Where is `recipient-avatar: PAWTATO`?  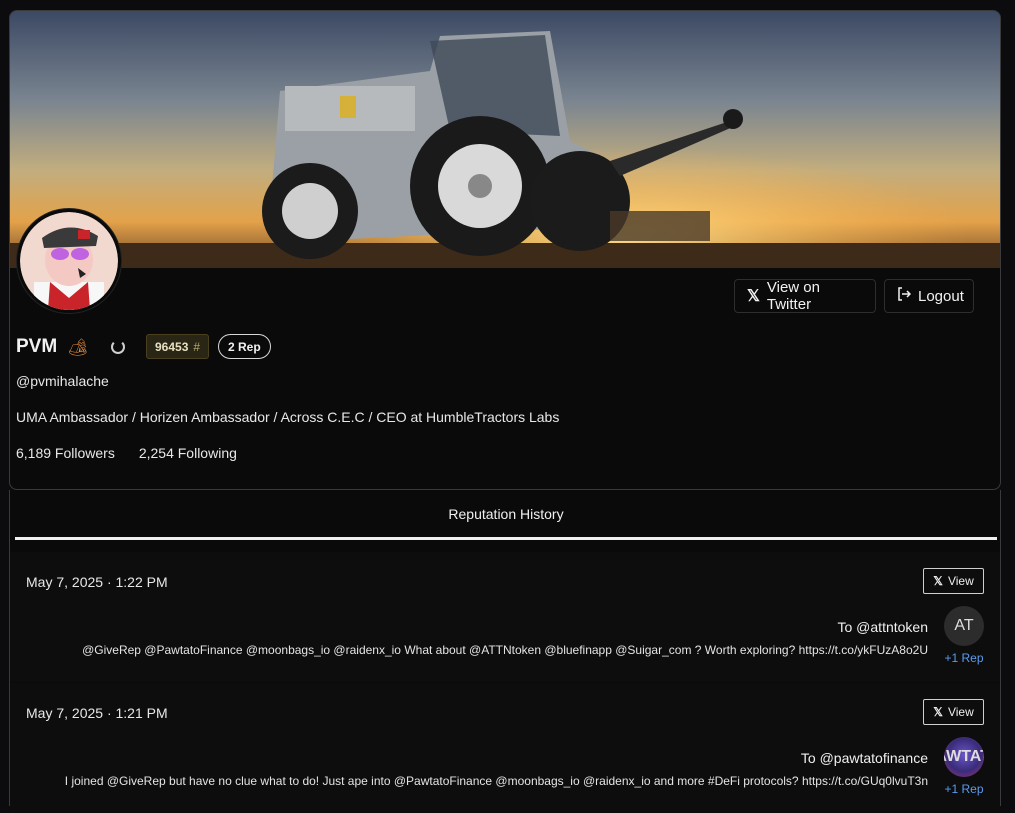 recipient-avatar: PAWTATO is located at coordinates (964, 757).